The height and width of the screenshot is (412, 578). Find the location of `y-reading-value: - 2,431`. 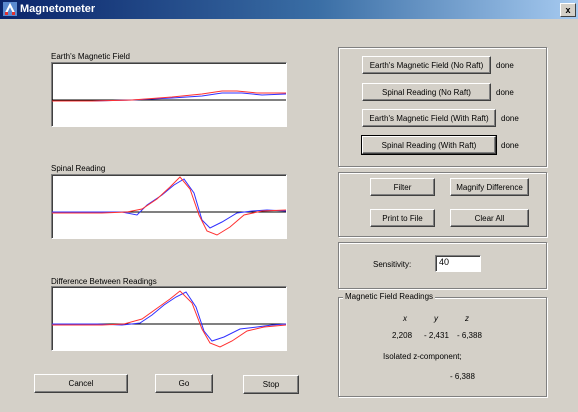

y-reading-value: - 2,431 is located at coordinates (436, 335).